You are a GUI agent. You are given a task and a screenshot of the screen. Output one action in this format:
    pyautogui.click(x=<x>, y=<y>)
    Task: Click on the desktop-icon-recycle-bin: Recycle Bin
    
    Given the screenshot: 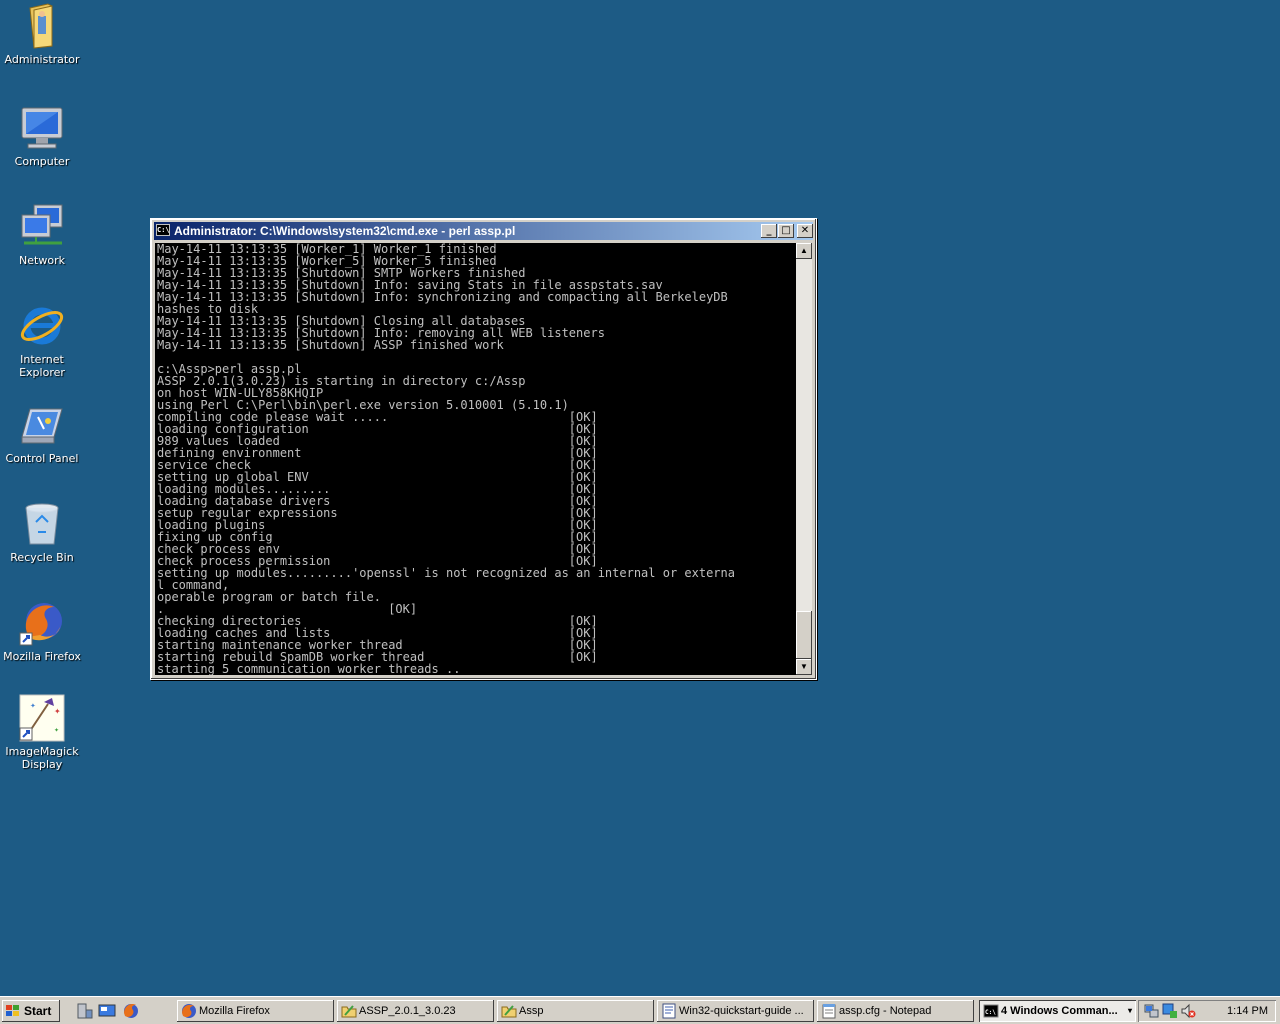 What is the action you would take?
    pyautogui.click(x=42, y=532)
    